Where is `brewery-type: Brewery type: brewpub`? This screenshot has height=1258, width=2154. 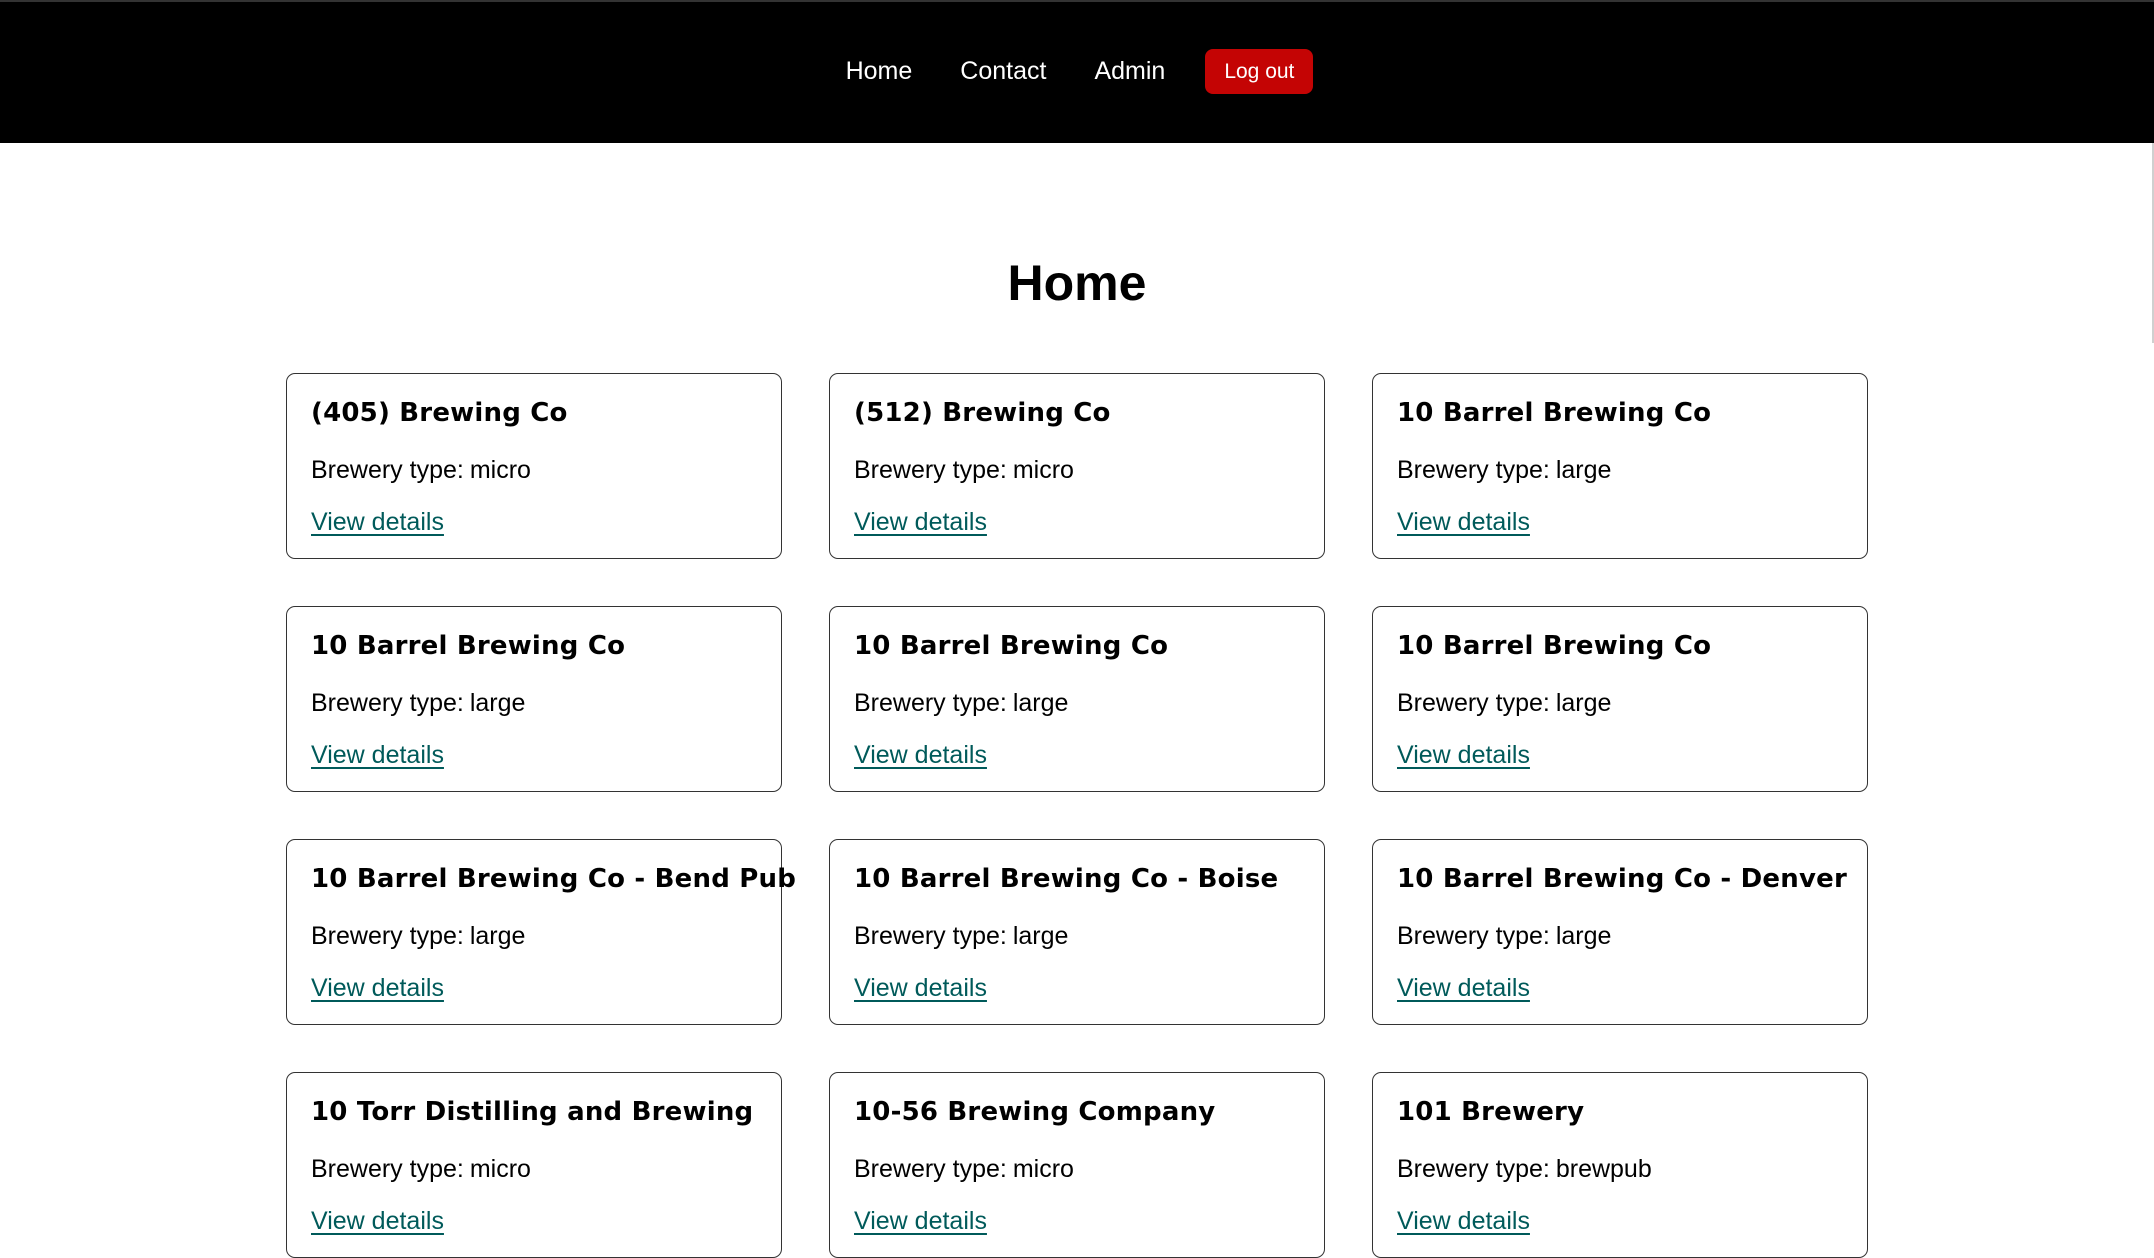 brewery-type: Brewery type: brewpub is located at coordinates (1524, 1169).